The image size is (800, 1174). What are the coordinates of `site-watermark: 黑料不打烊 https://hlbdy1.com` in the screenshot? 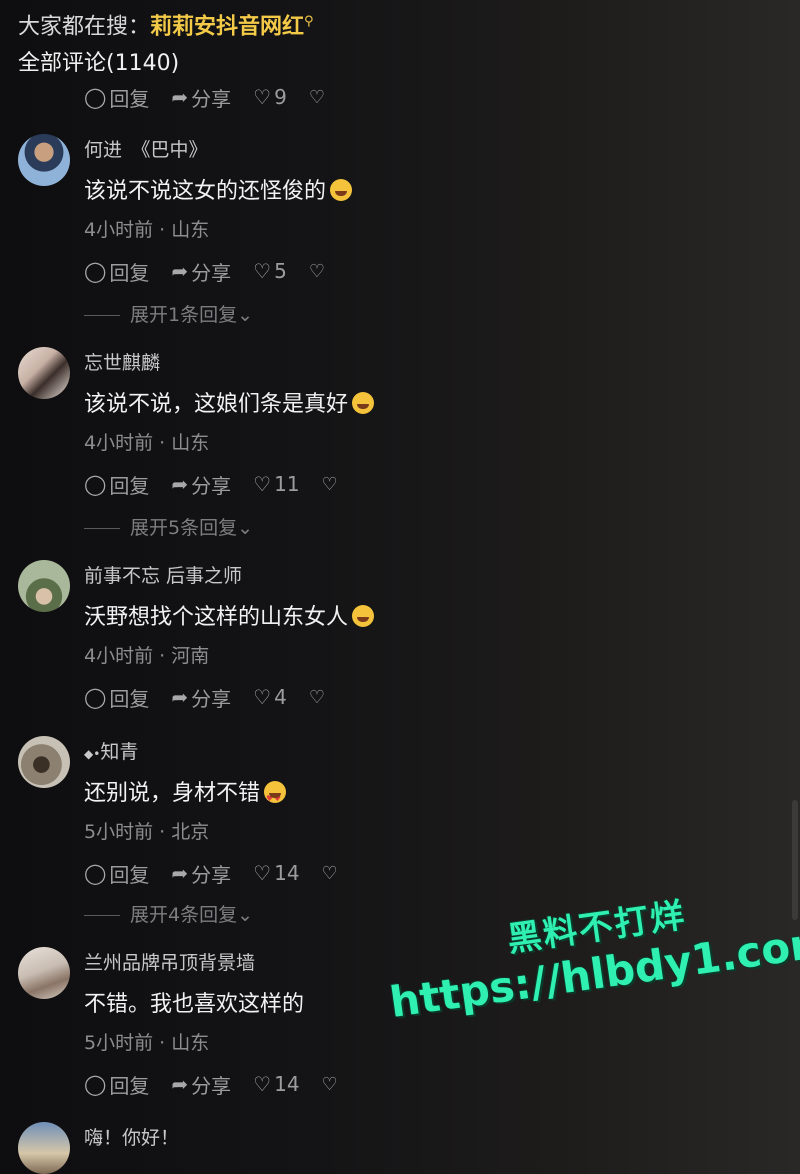 It's located at (590, 950).